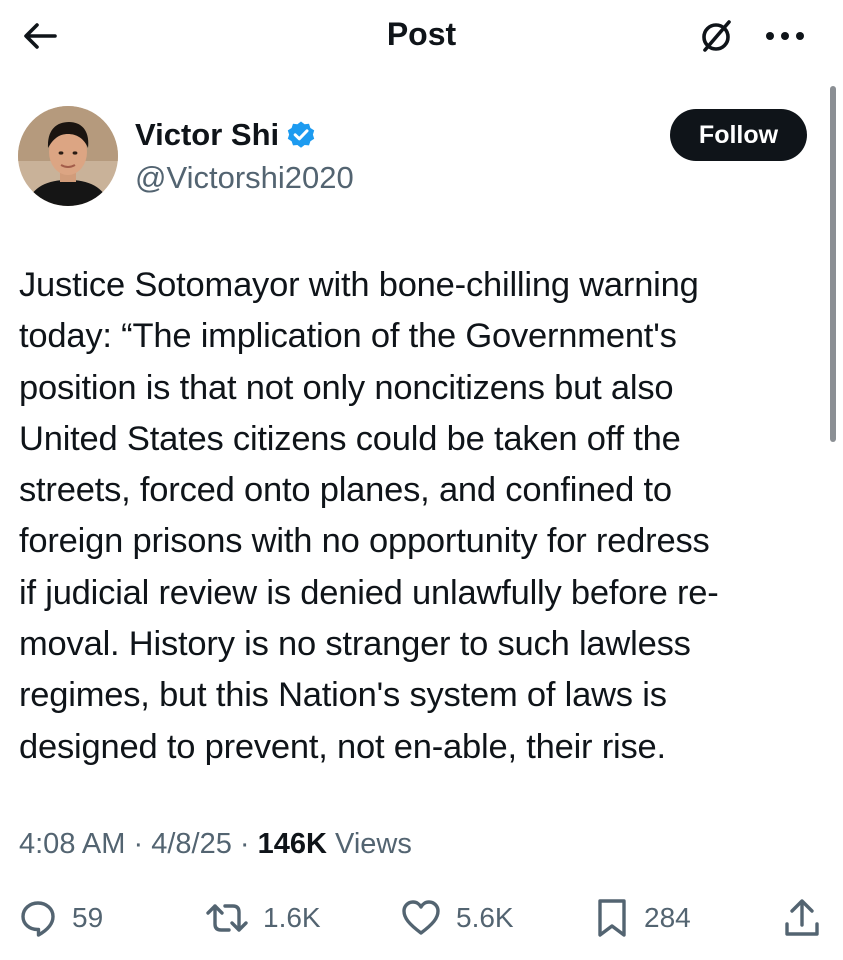  I want to click on bookmark-count: 284, so click(667, 917).